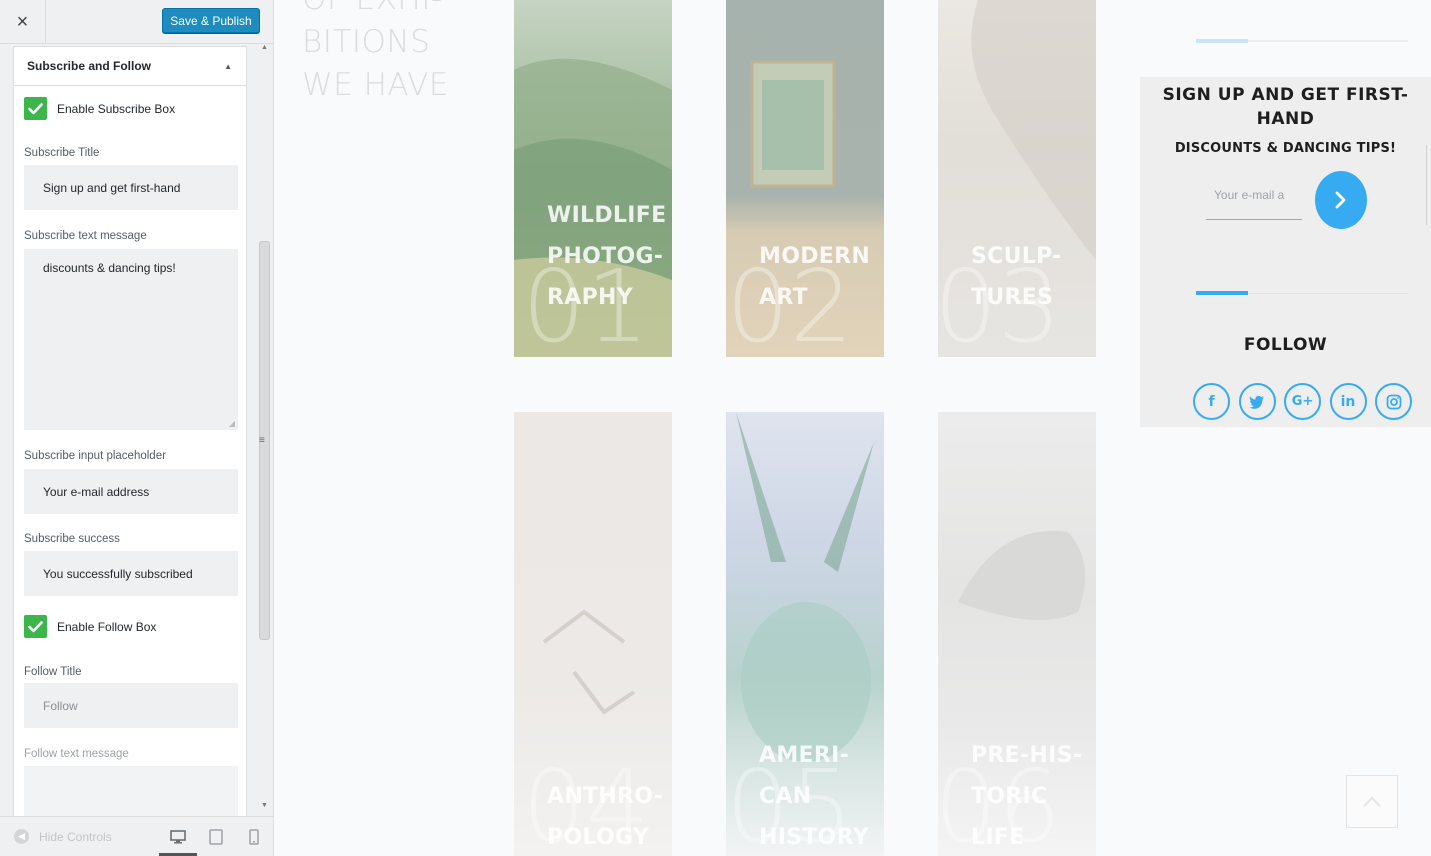 This screenshot has height=856, width=1431. What do you see at coordinates (216, 837) in the screenshot?
I see `tablet-icon` at bounding box center [216, 837].